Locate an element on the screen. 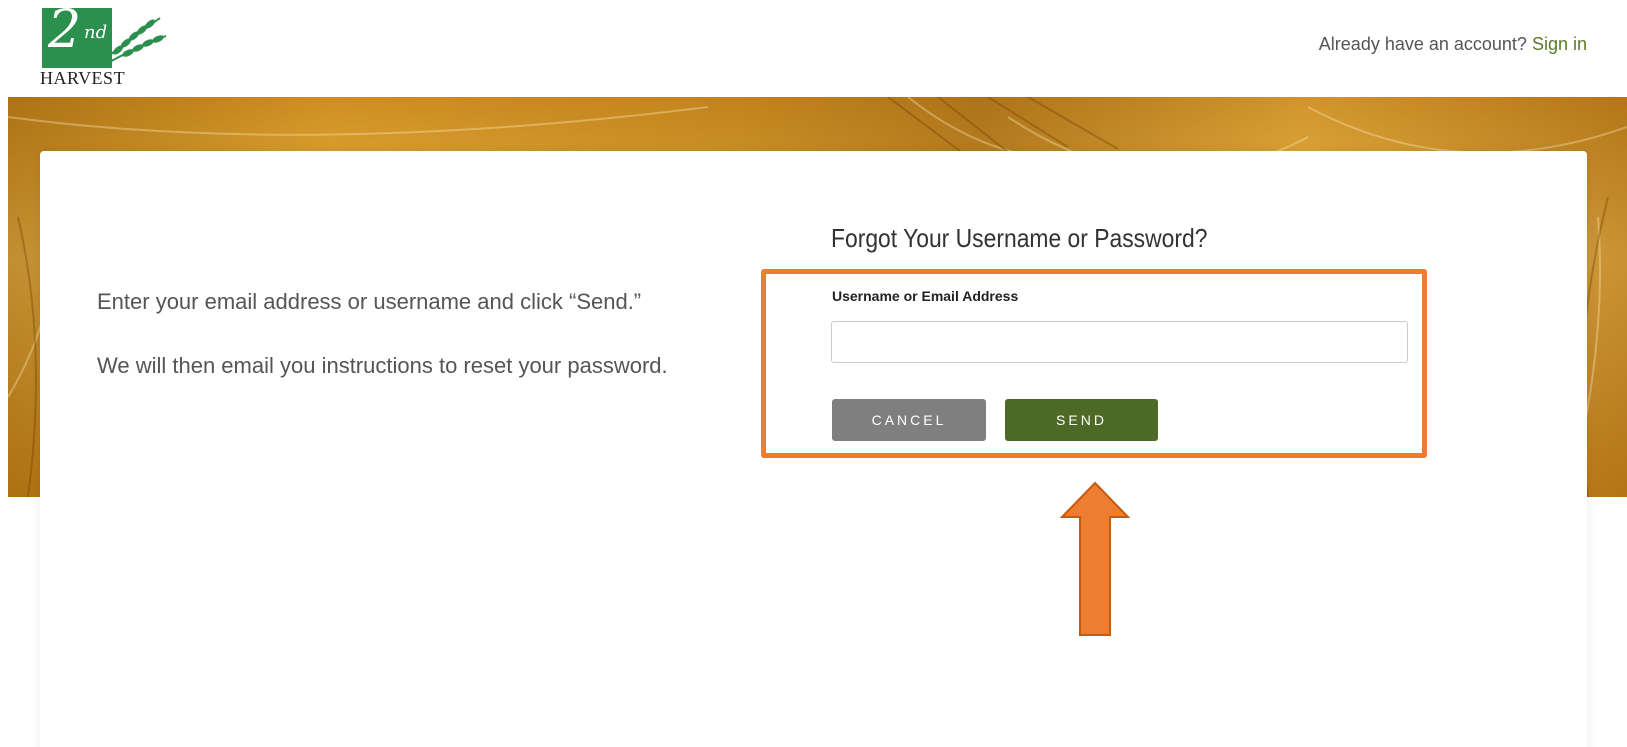  logo-wordmark: HARVEST is located at coordinates (83, 78).